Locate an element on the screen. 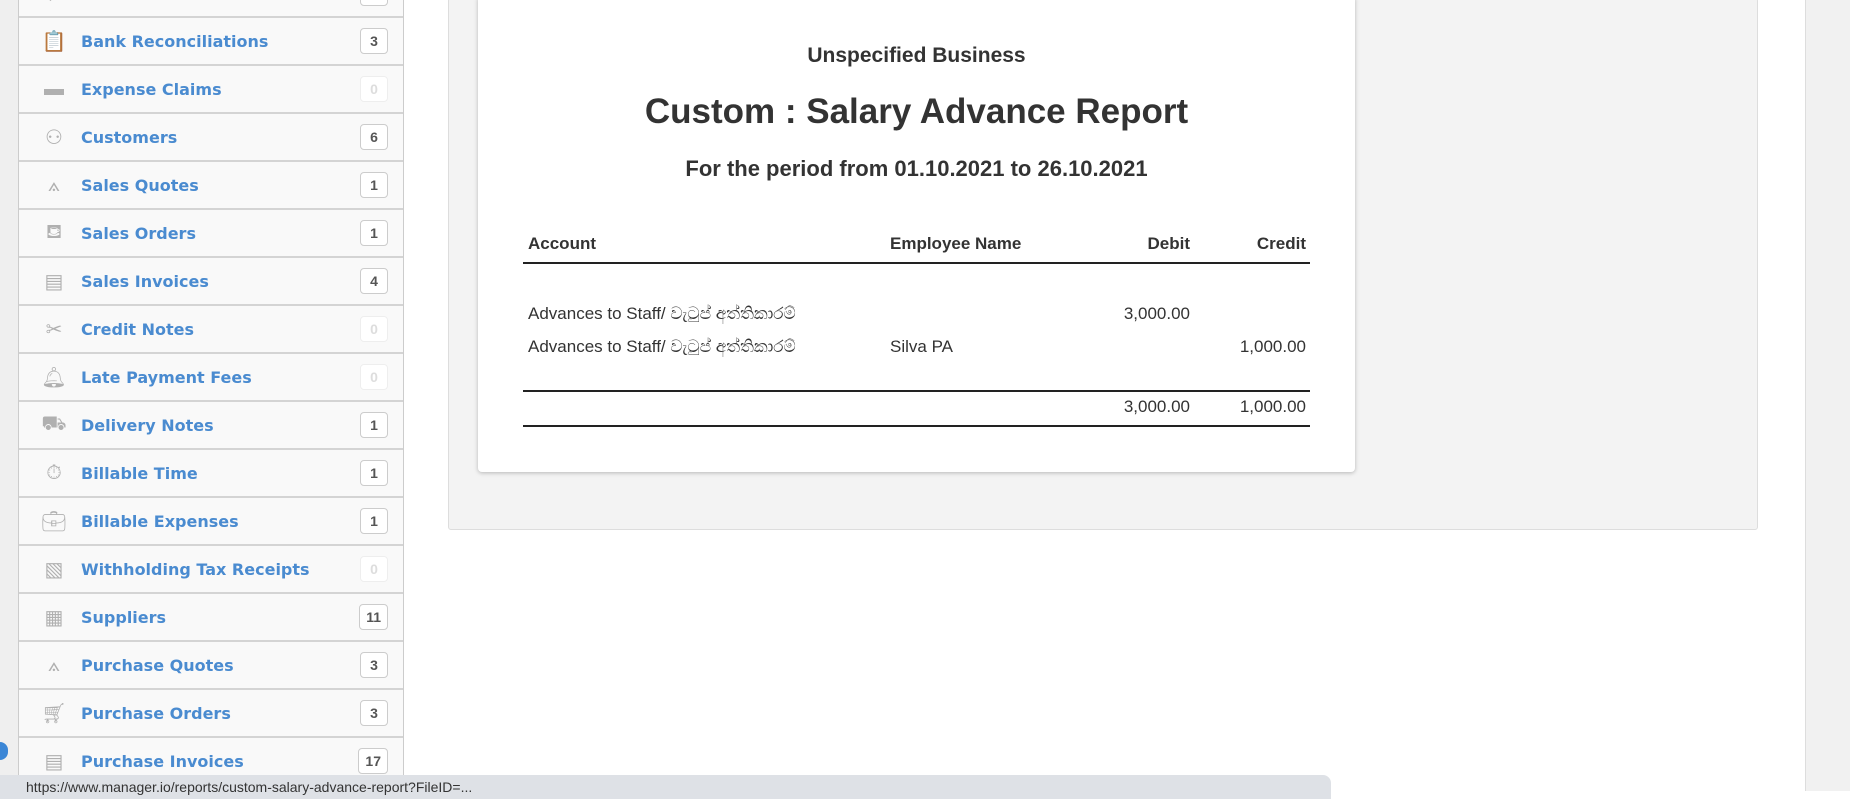  sidebar-item-billable-time: ⏱︎ Billable Time 1 is located at coordinates (211, 474).